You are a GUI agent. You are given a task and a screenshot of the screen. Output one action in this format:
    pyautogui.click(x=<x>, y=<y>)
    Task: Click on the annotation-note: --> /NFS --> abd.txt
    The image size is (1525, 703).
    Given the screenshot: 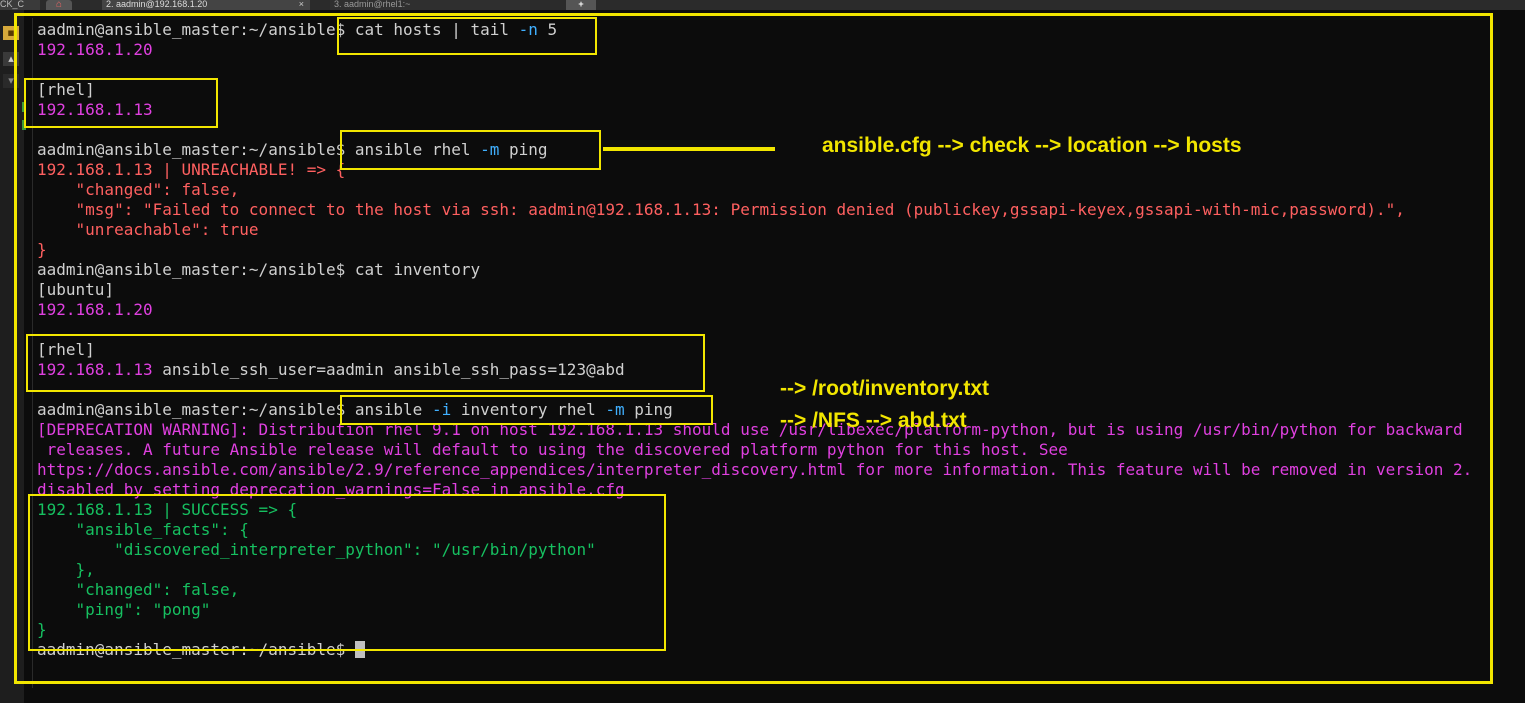 What is the action you would take?
    pyautogui.click(x=873, y=420)
    